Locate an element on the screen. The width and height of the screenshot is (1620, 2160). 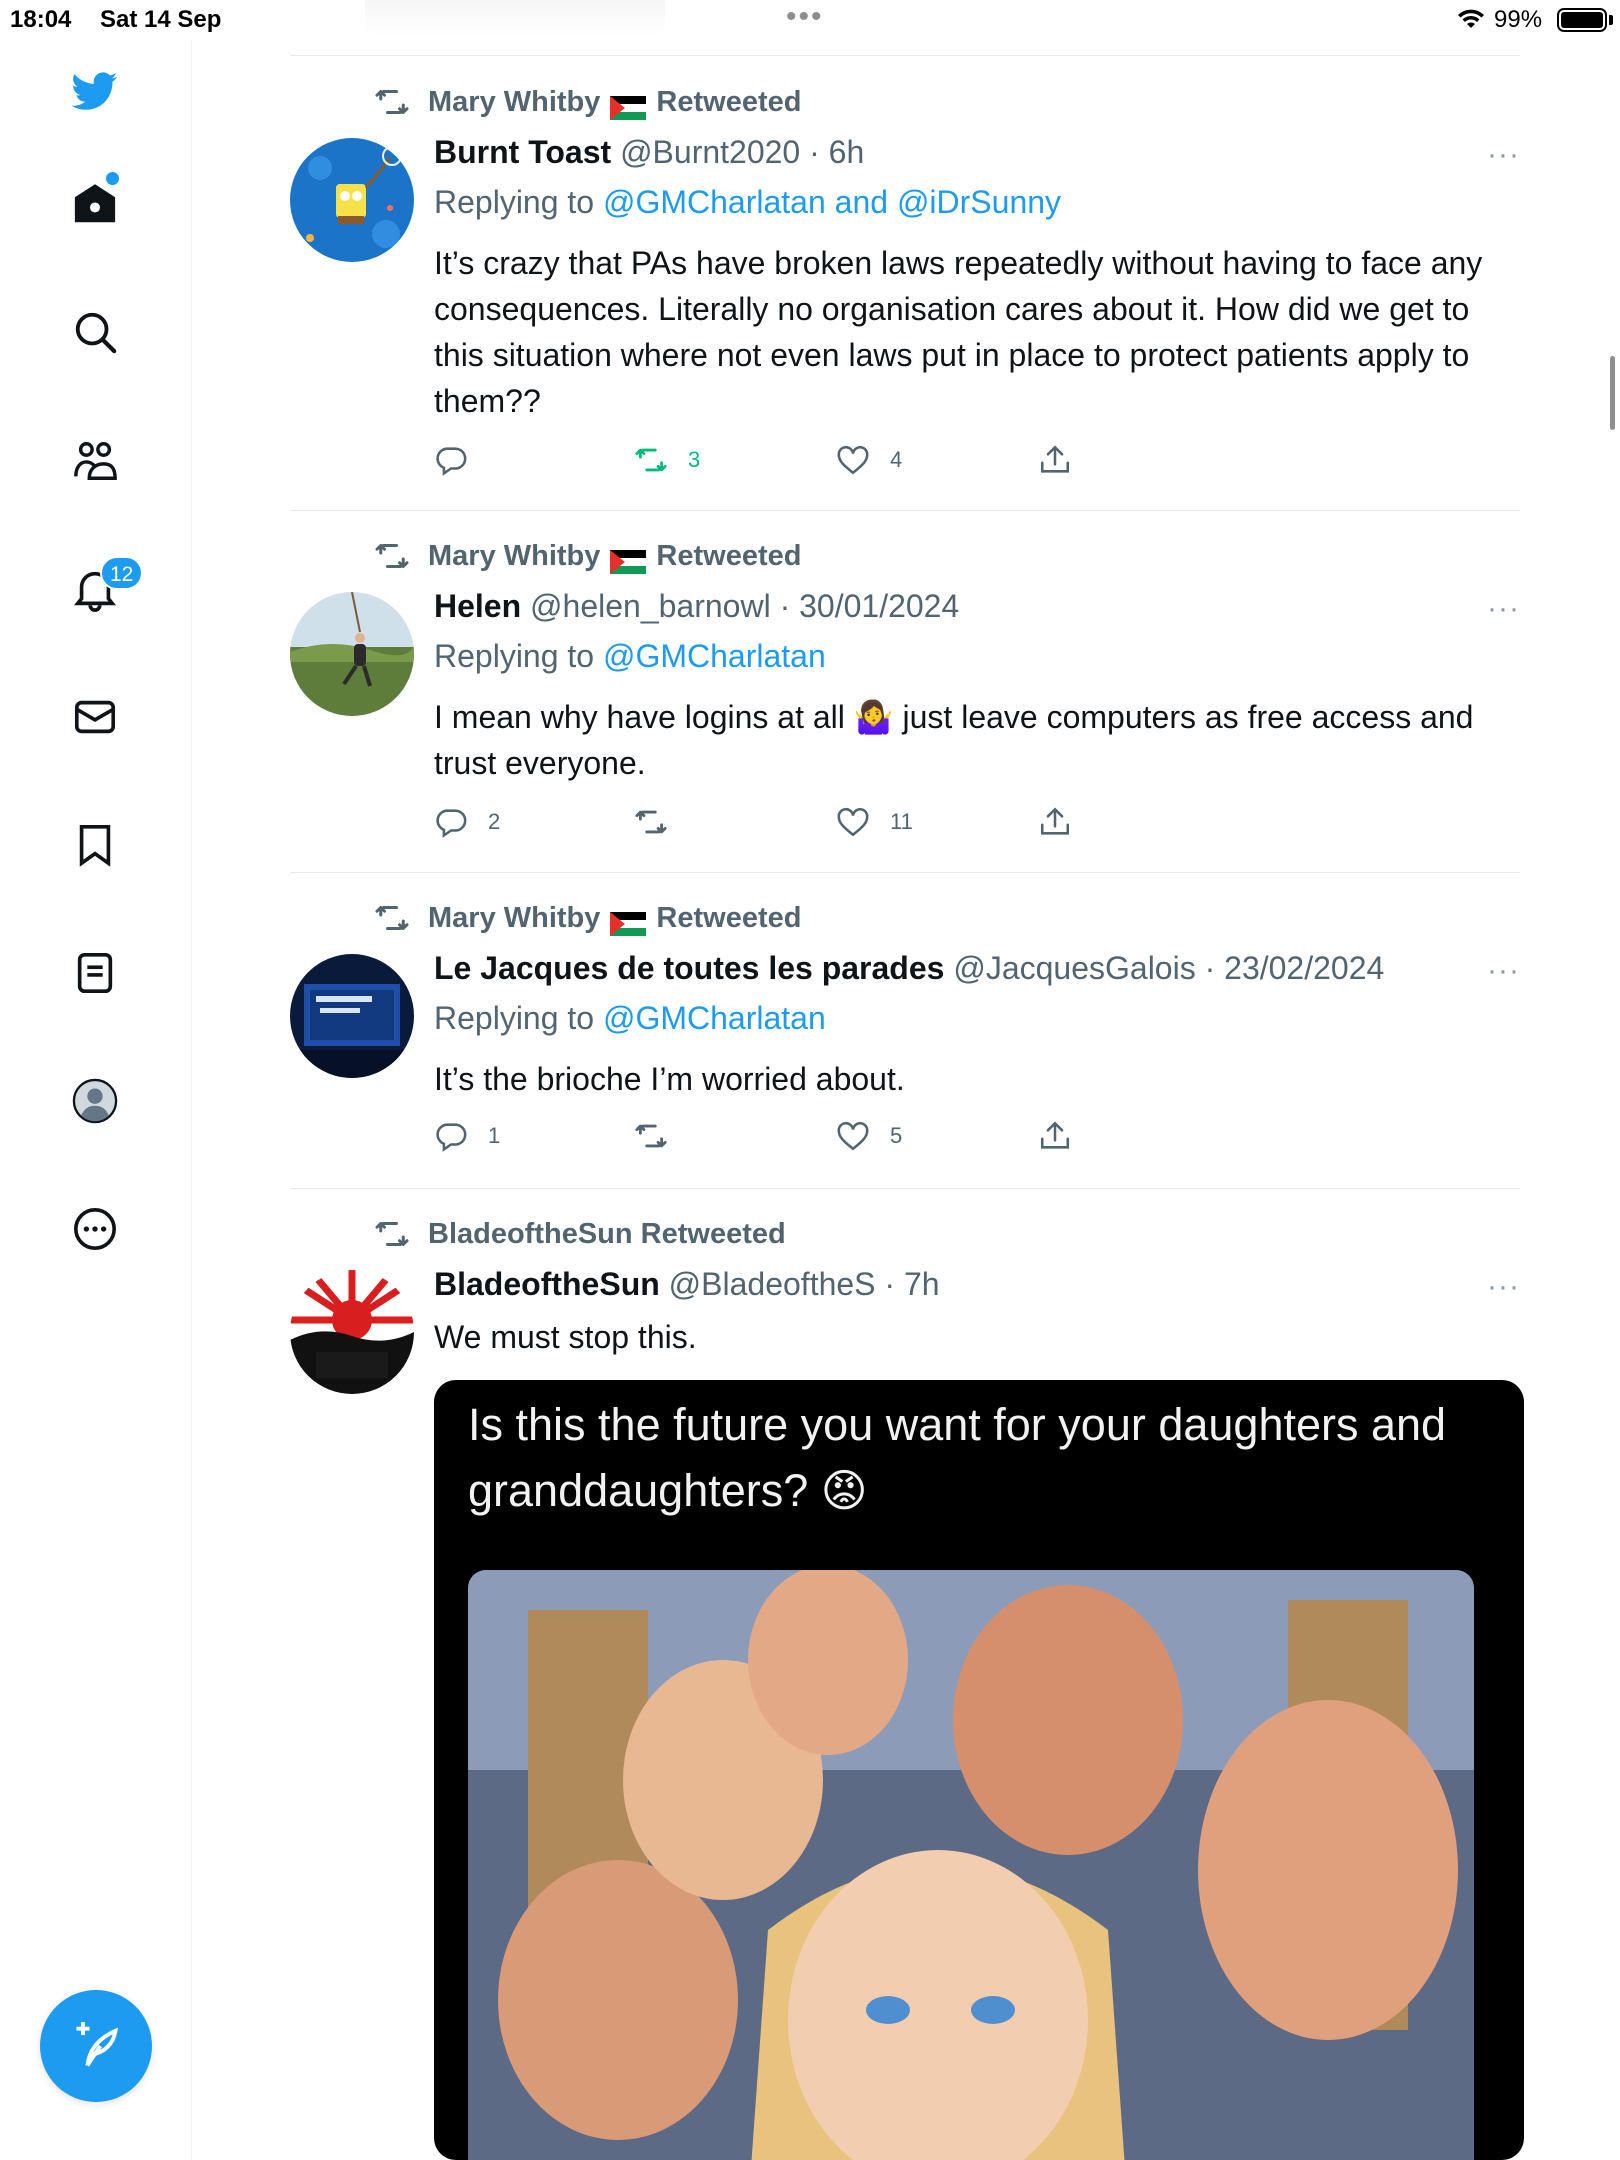
like-button: 11 is located at coordinates (874, 822).